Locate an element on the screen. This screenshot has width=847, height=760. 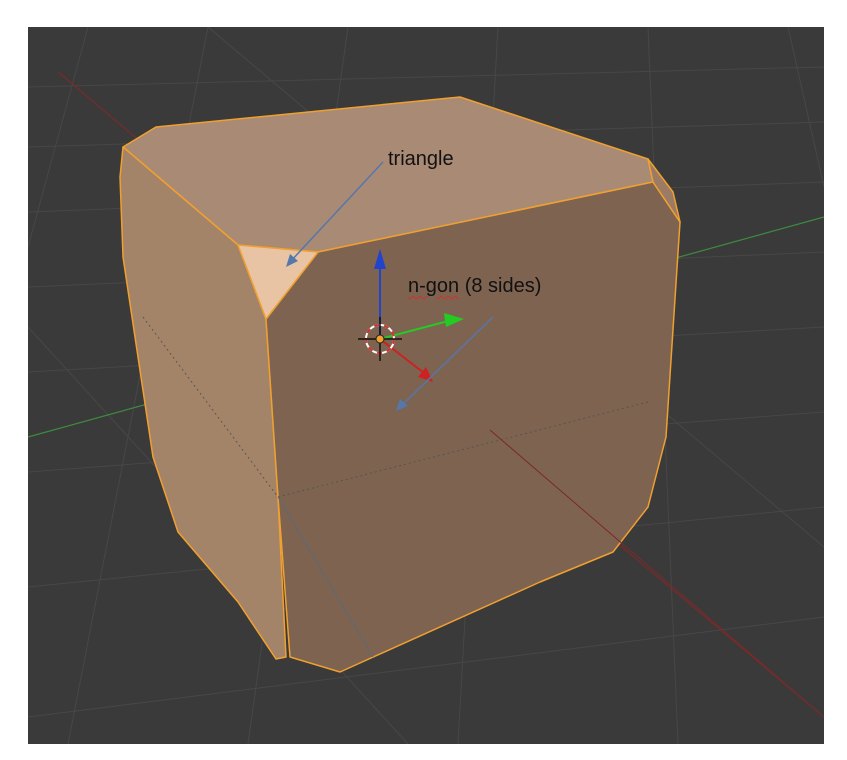
ngon-label: n-gon (8 sides) is located at coordinates (474, 286).